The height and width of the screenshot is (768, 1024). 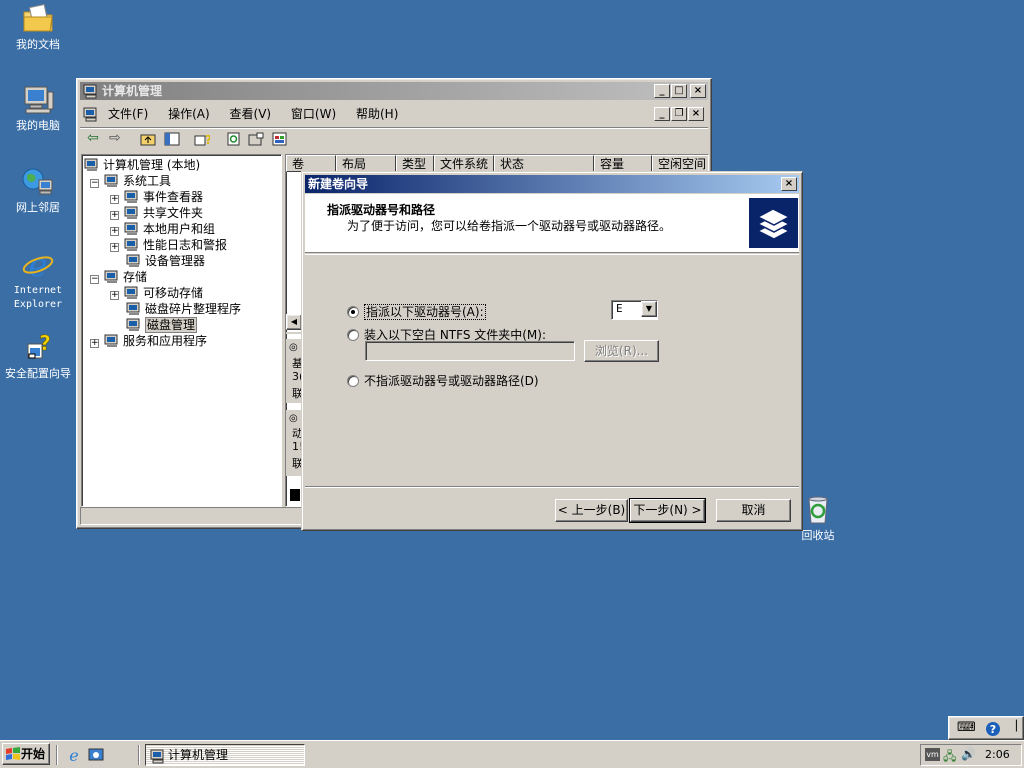 What do you see at coordinates (39, 345) in the screenshot?
I see `security-wizard-icon: ?` at bounding box center [39, 345].